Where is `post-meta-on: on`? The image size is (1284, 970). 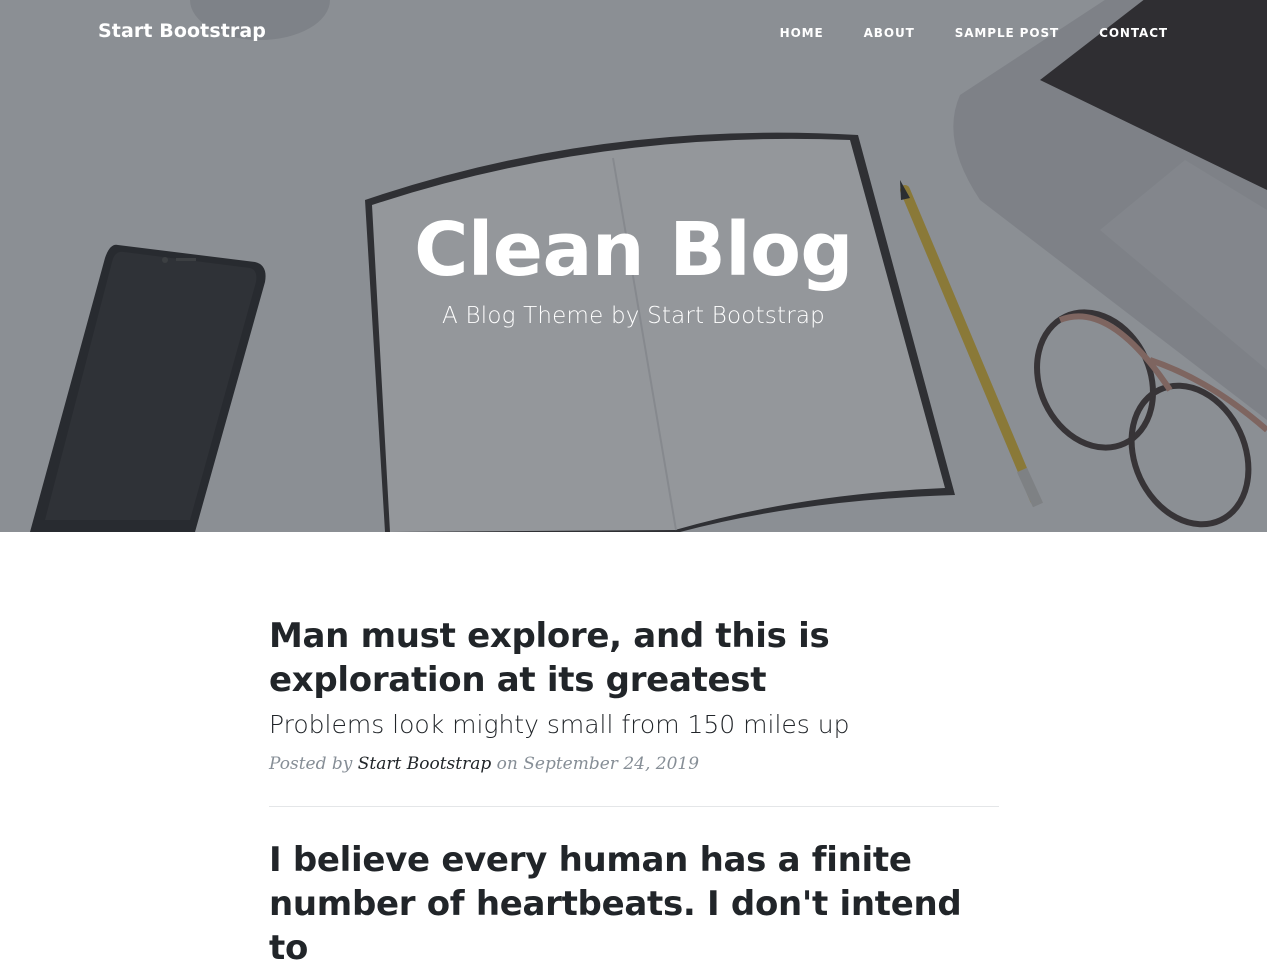 post-meta-on: on is located at coordinates (507, 764).